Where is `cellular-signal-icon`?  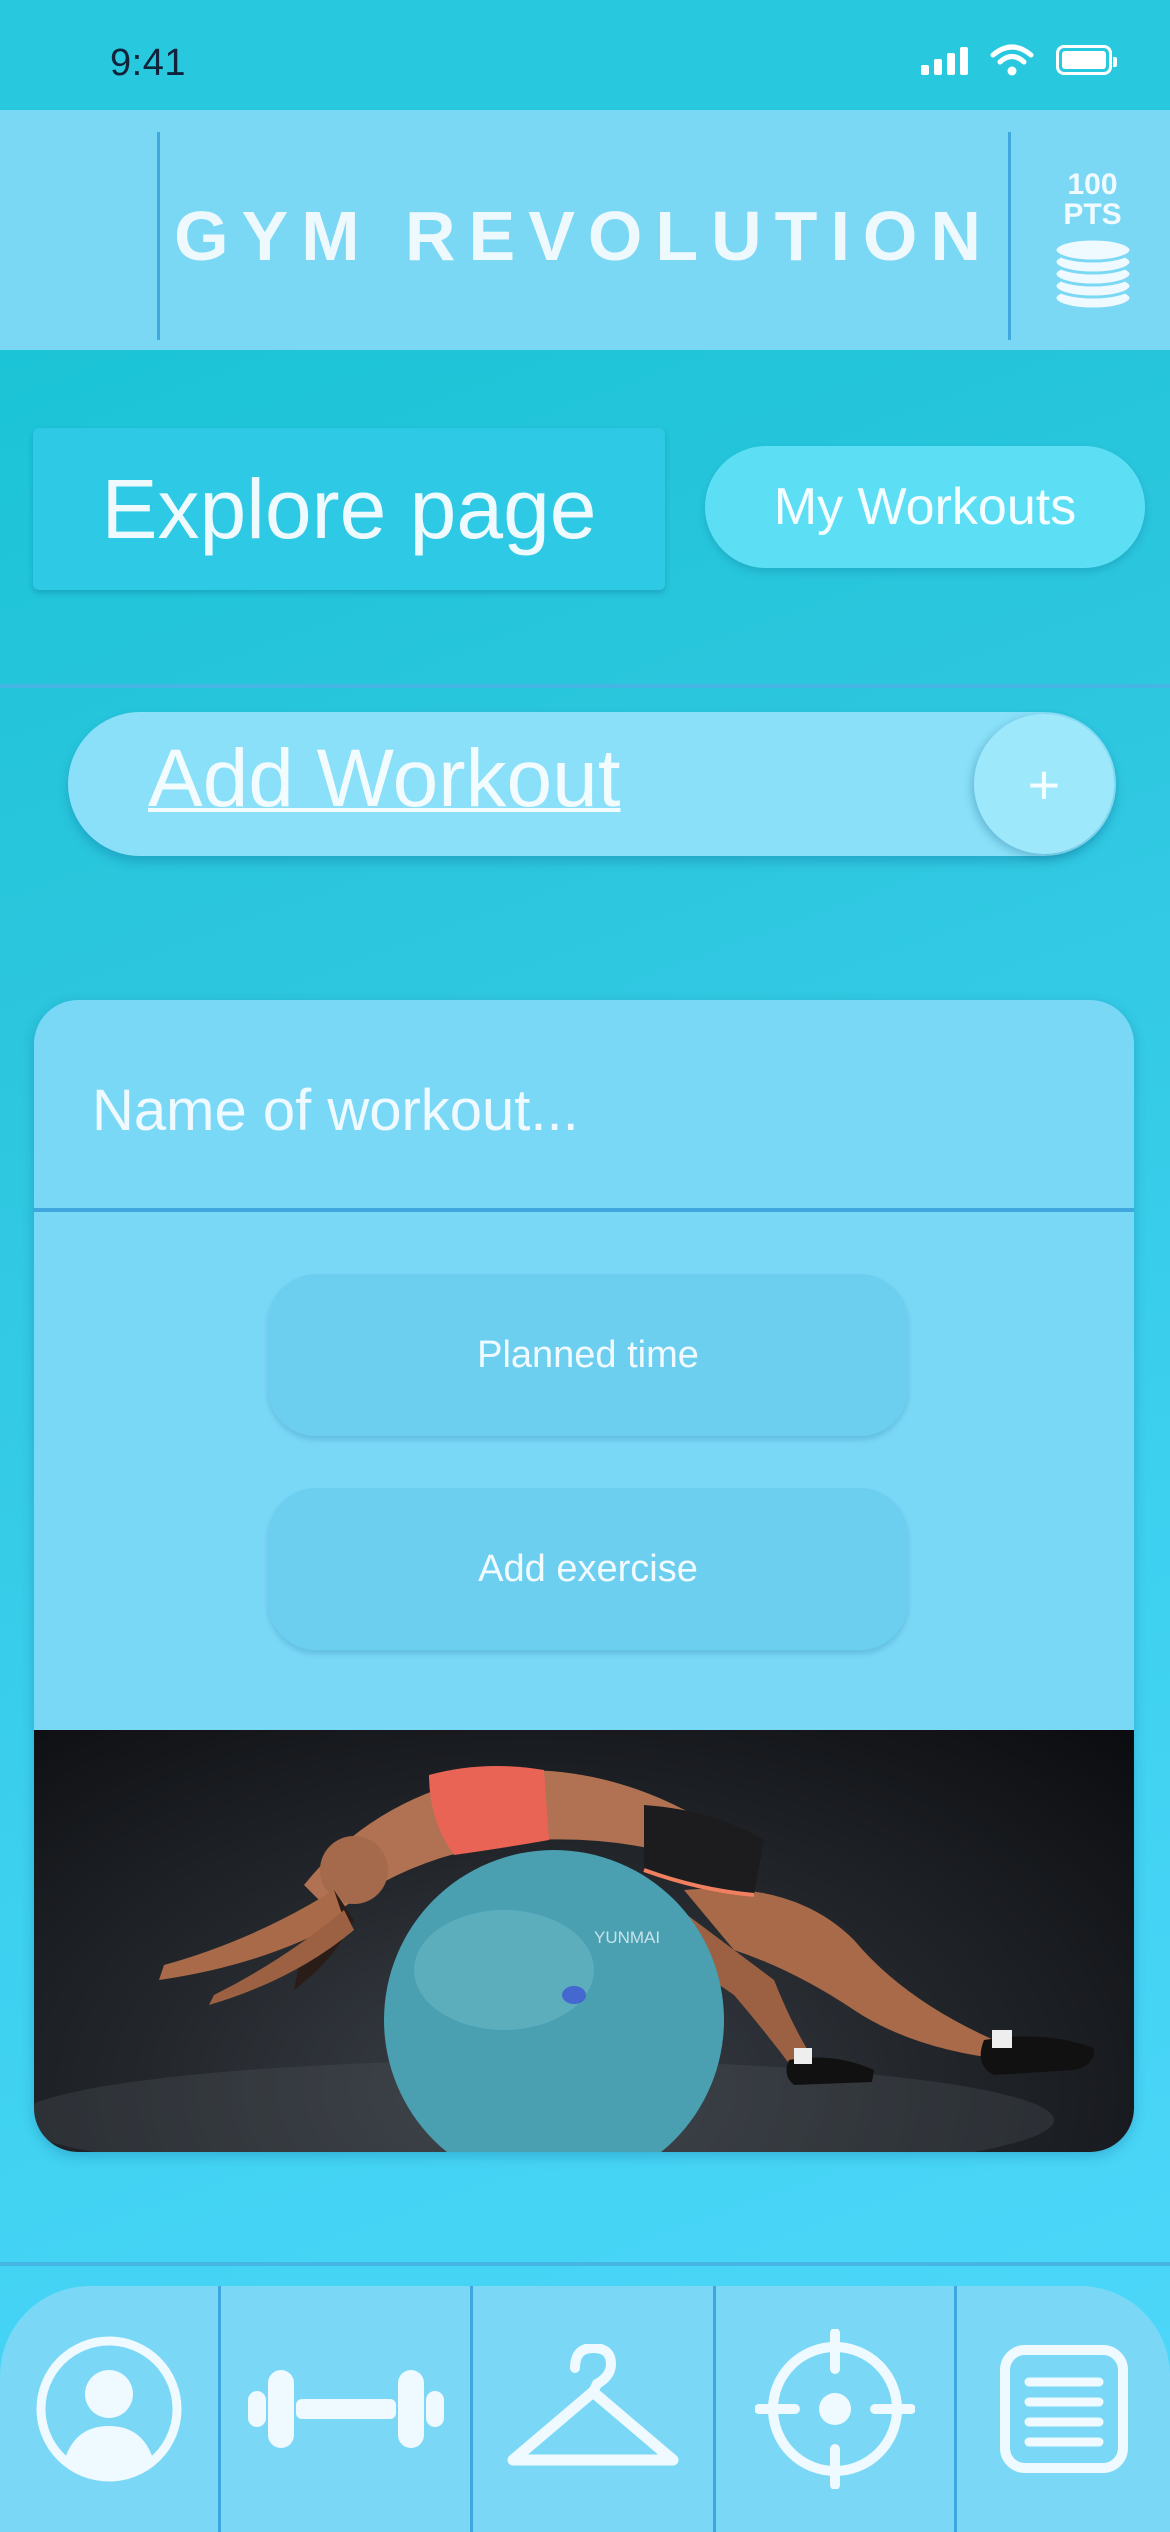 cellular-signal-icon is located at coordinates (944, 60).